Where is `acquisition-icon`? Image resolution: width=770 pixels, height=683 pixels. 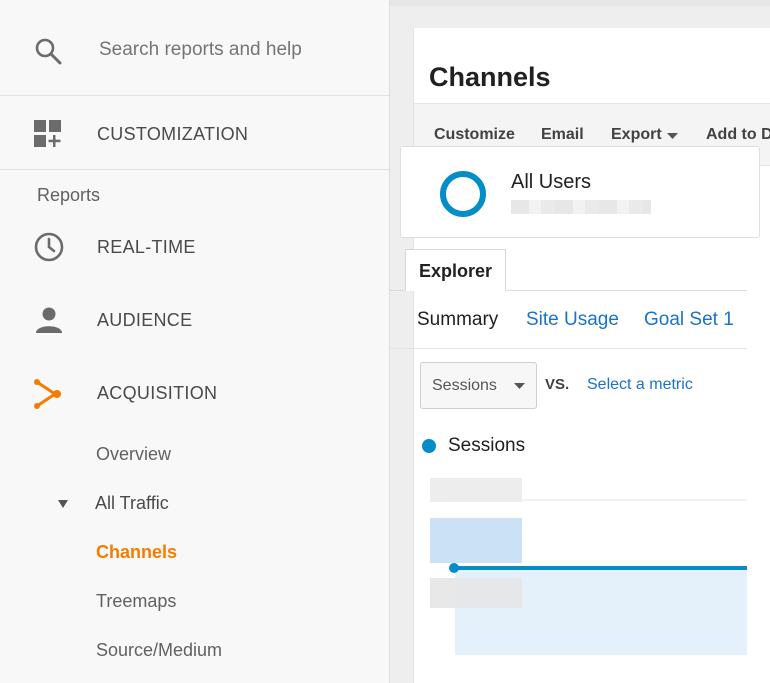
acquisition-icon is located at coordinates (47, 394).